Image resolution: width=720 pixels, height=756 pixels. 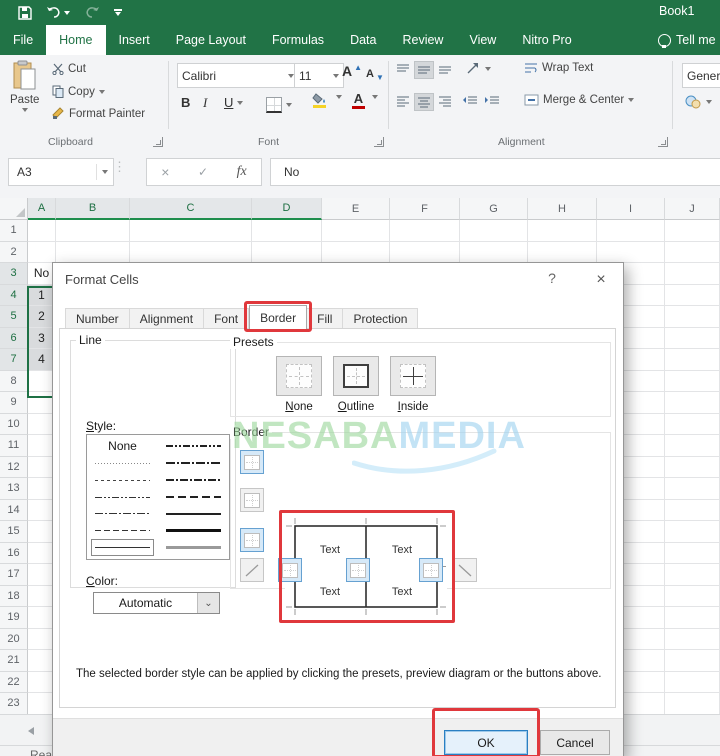 I want to click on row-header-9: 9, so click(x=14, y=403).